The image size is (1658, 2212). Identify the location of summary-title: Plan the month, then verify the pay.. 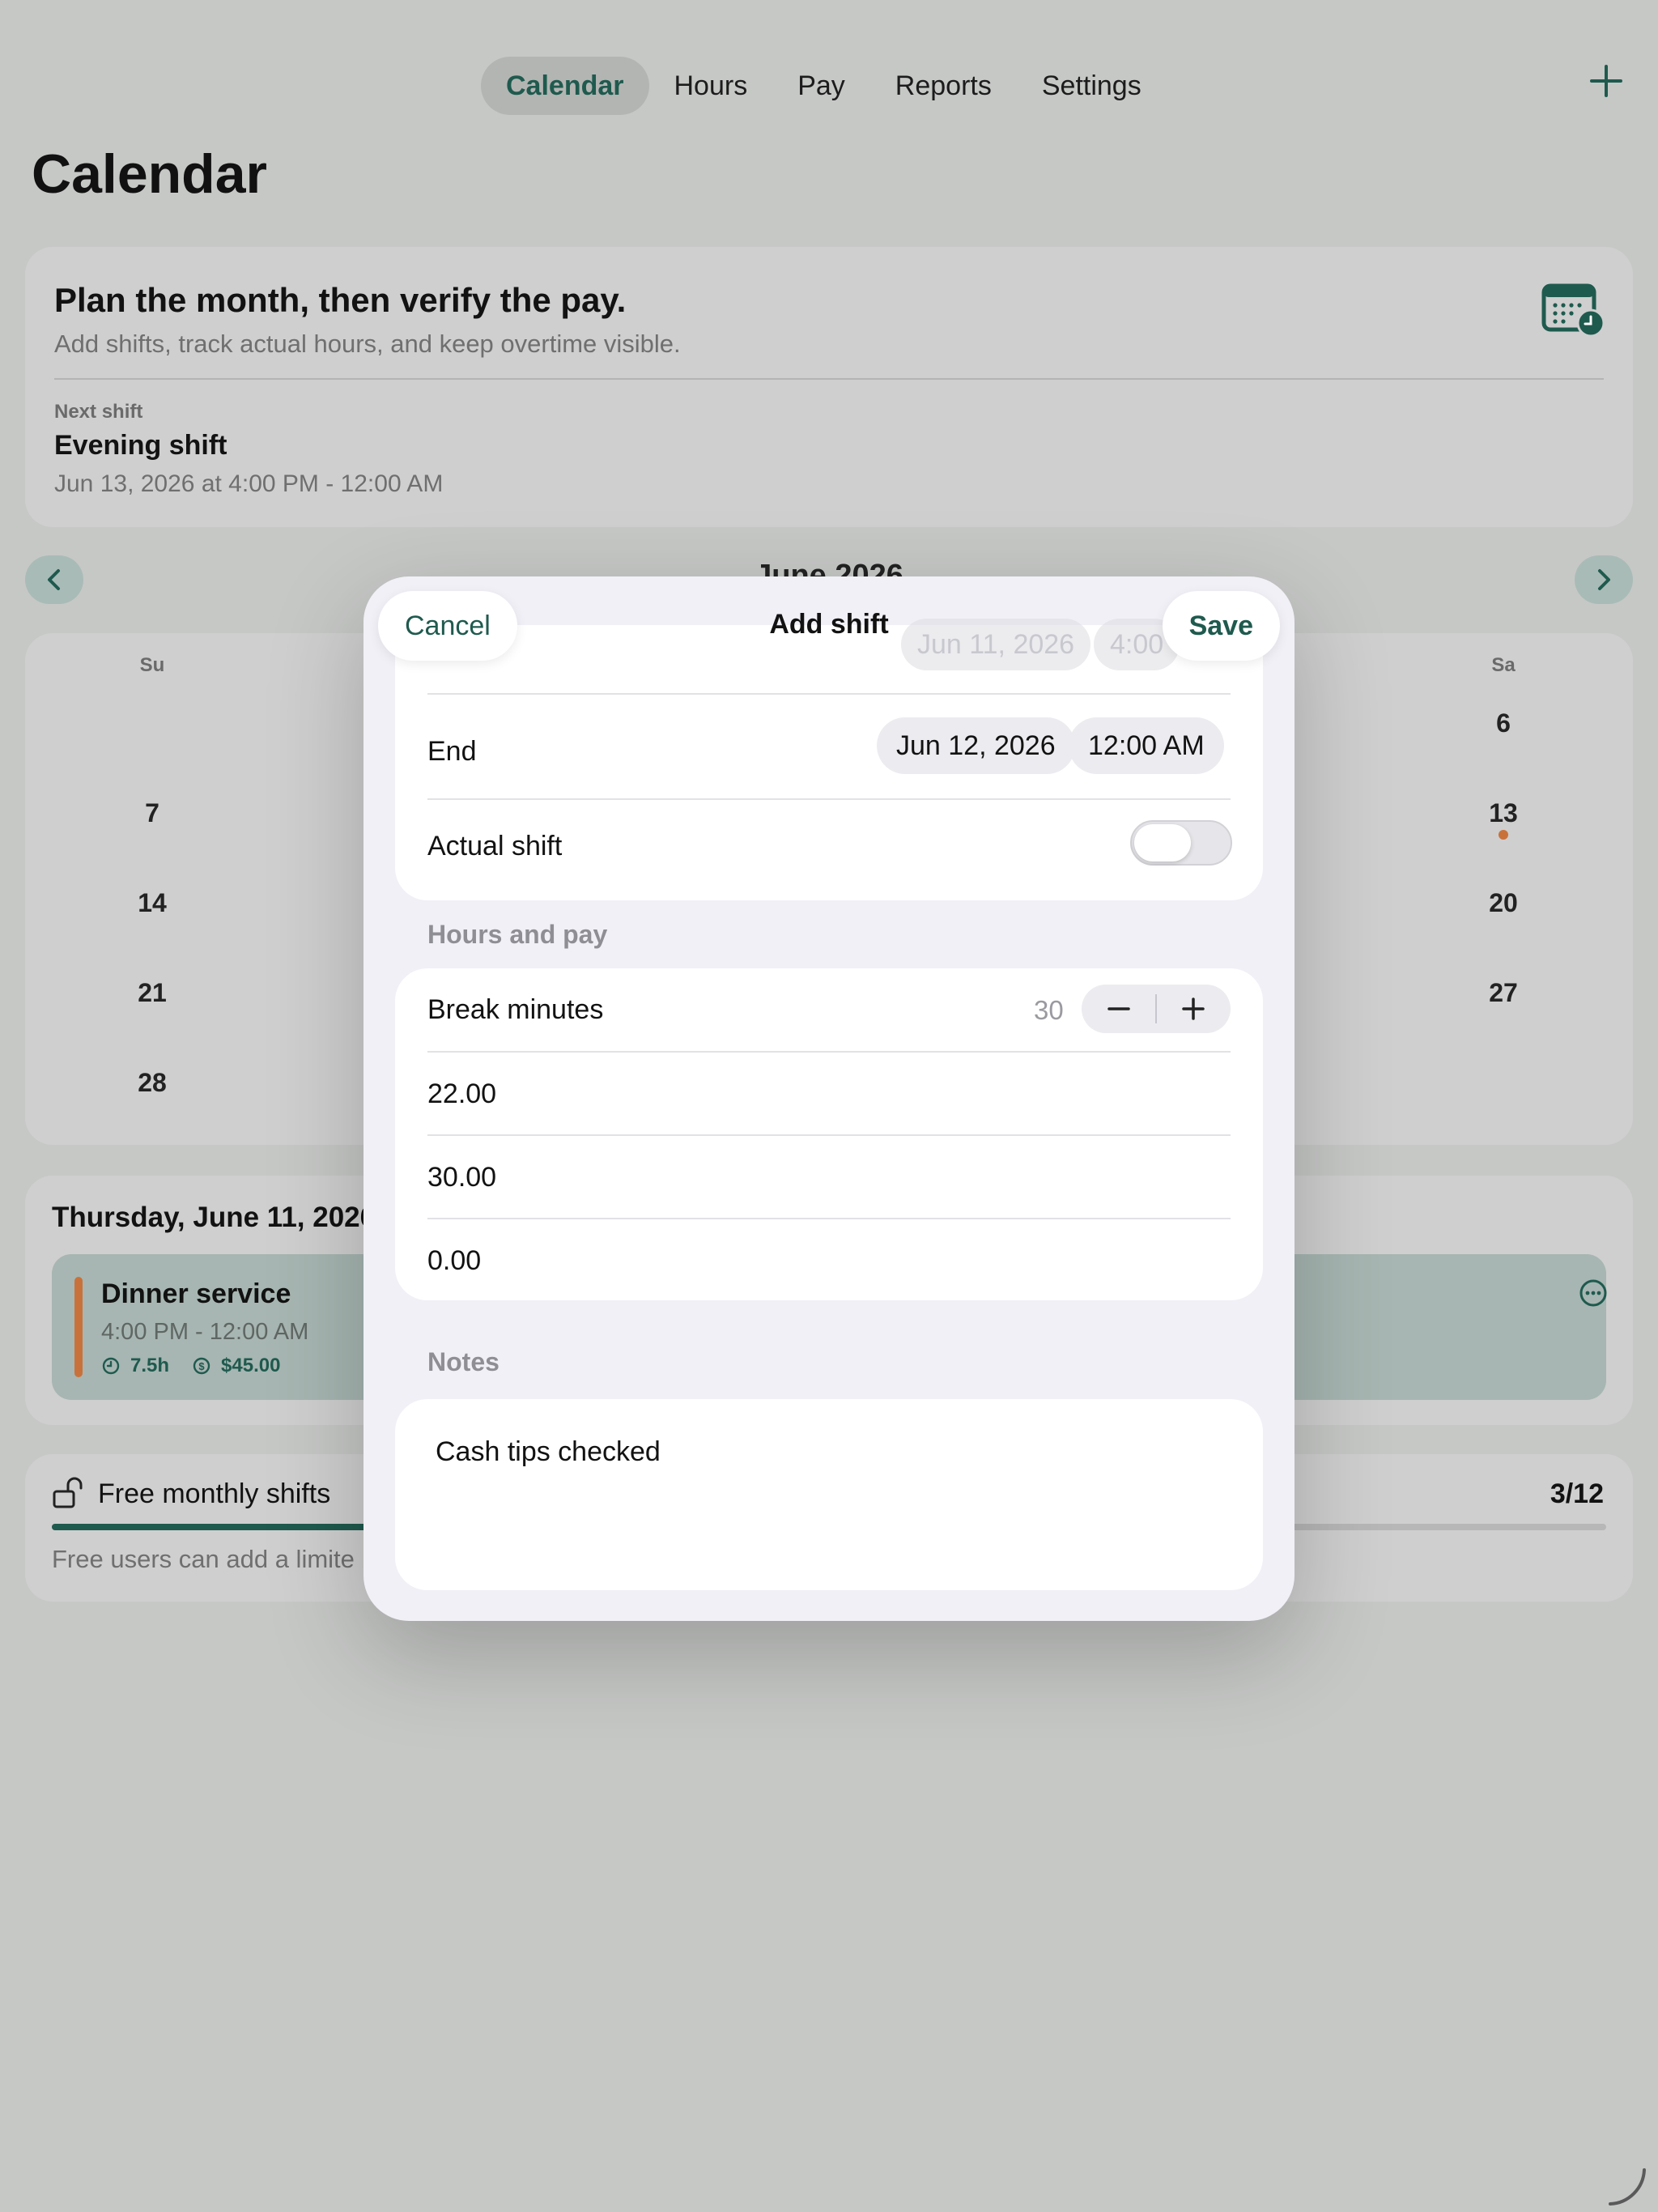
(340, 300).